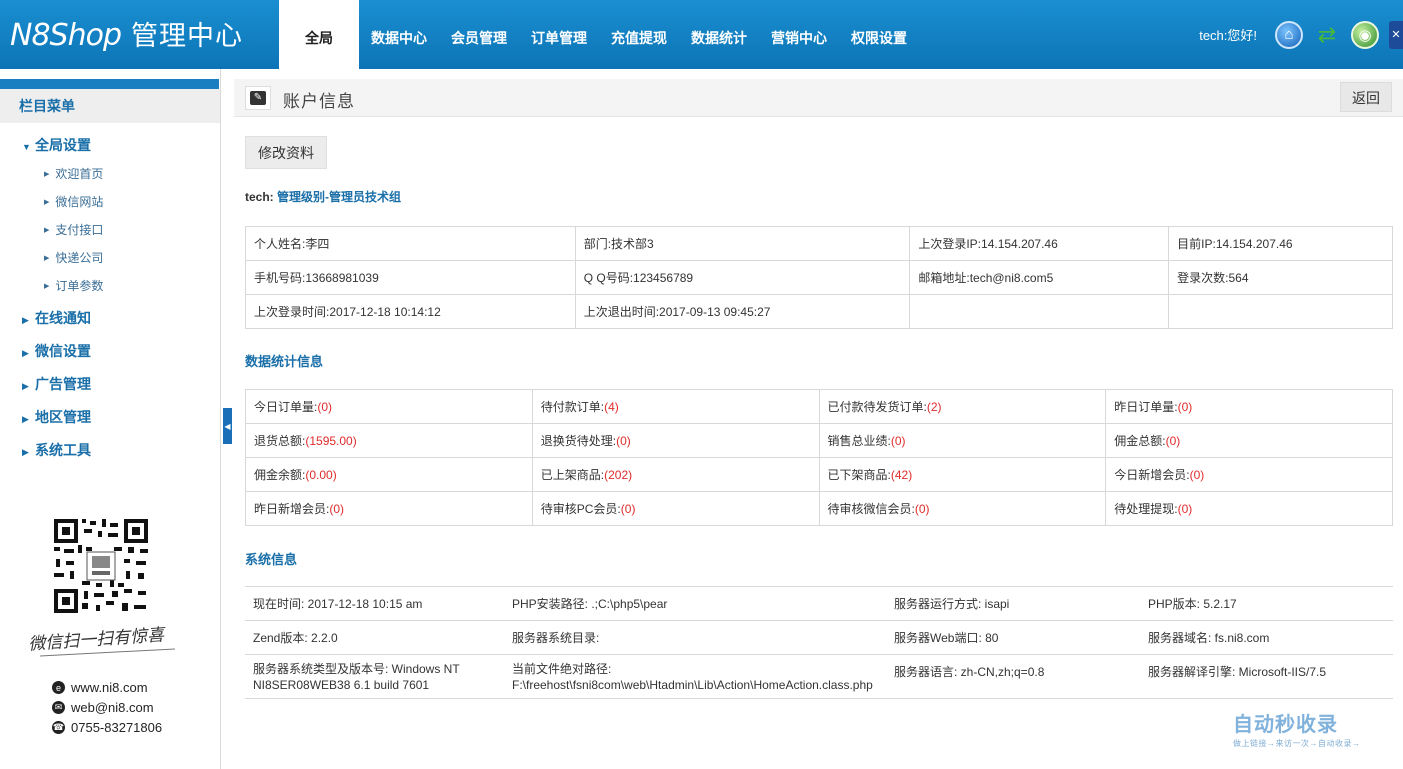  I want to click on sidebar-item-payment: ▶ 支付接口, so click(110, 230).